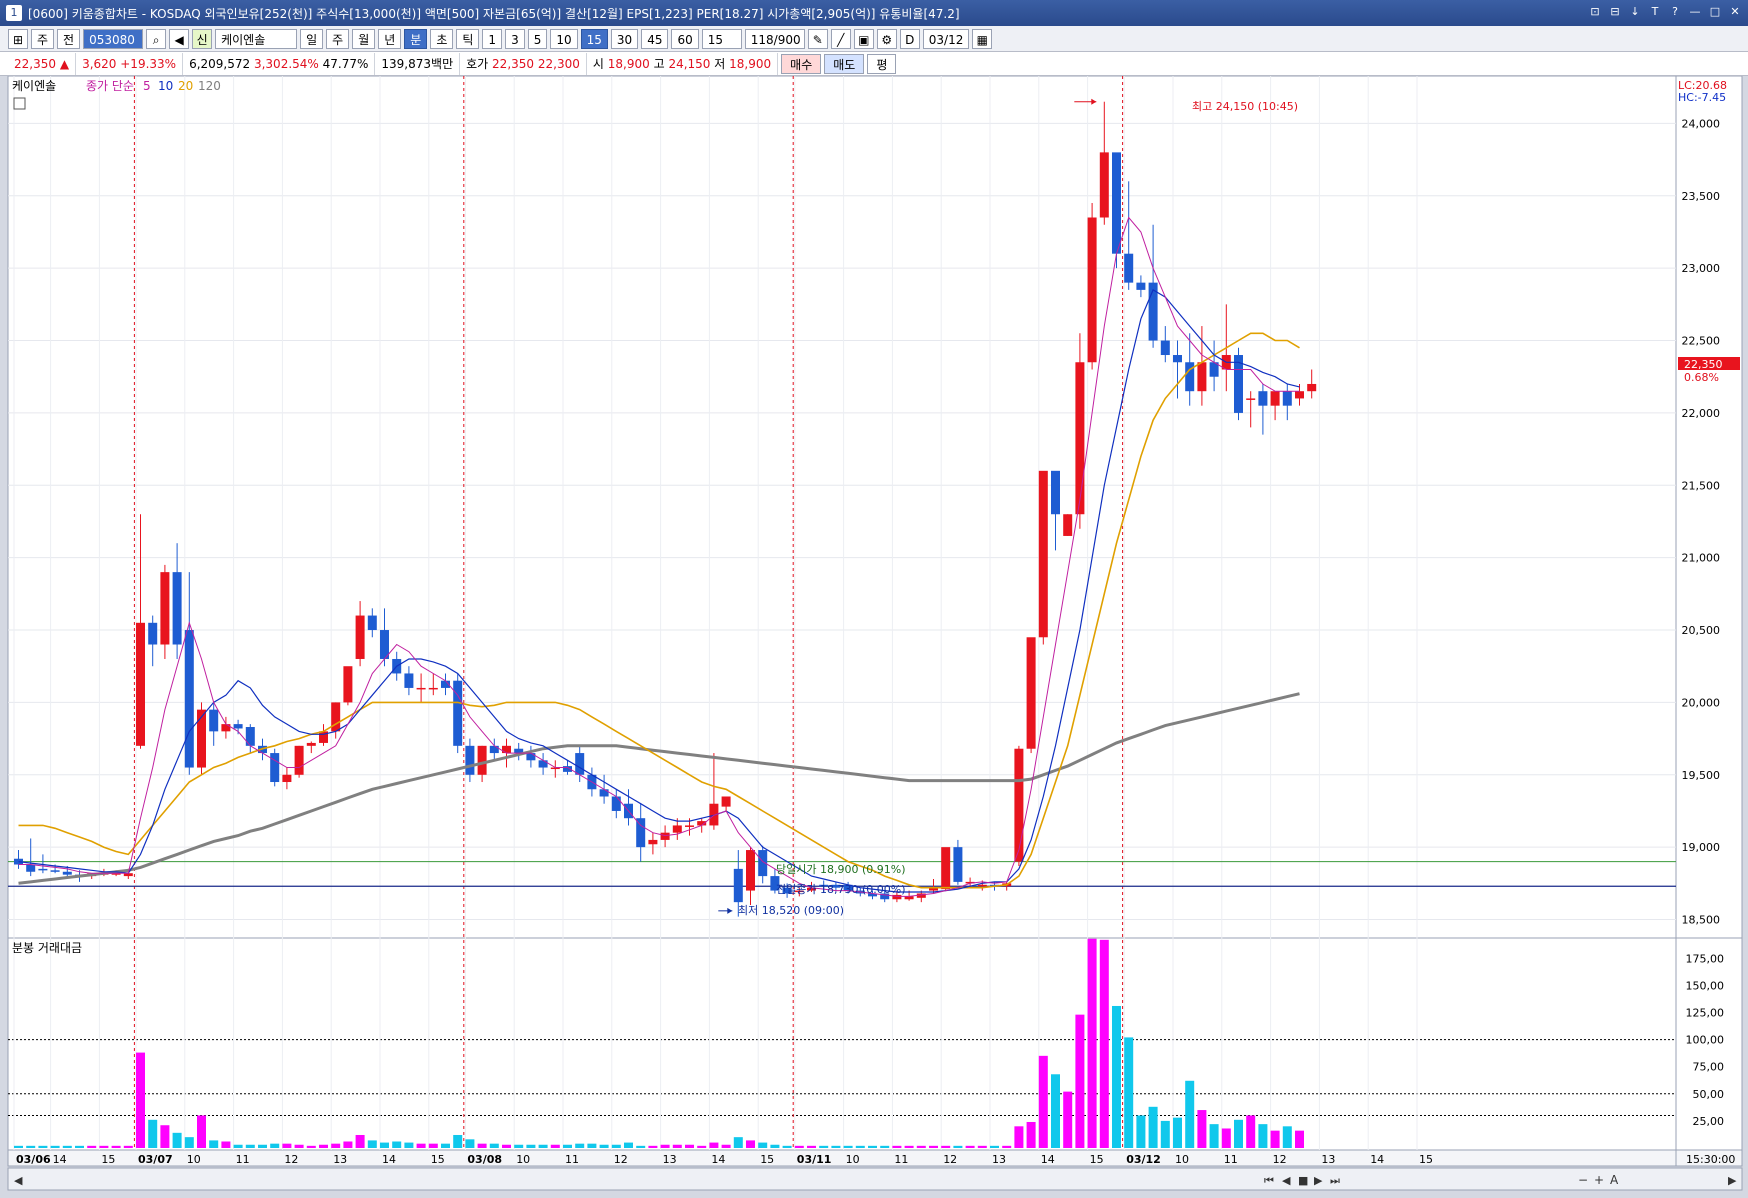 This screenshot has width=1748, height=1198. Describe the element at coordinates (202, 38) in the screenshot. I see `new-badge: 신` at that location.